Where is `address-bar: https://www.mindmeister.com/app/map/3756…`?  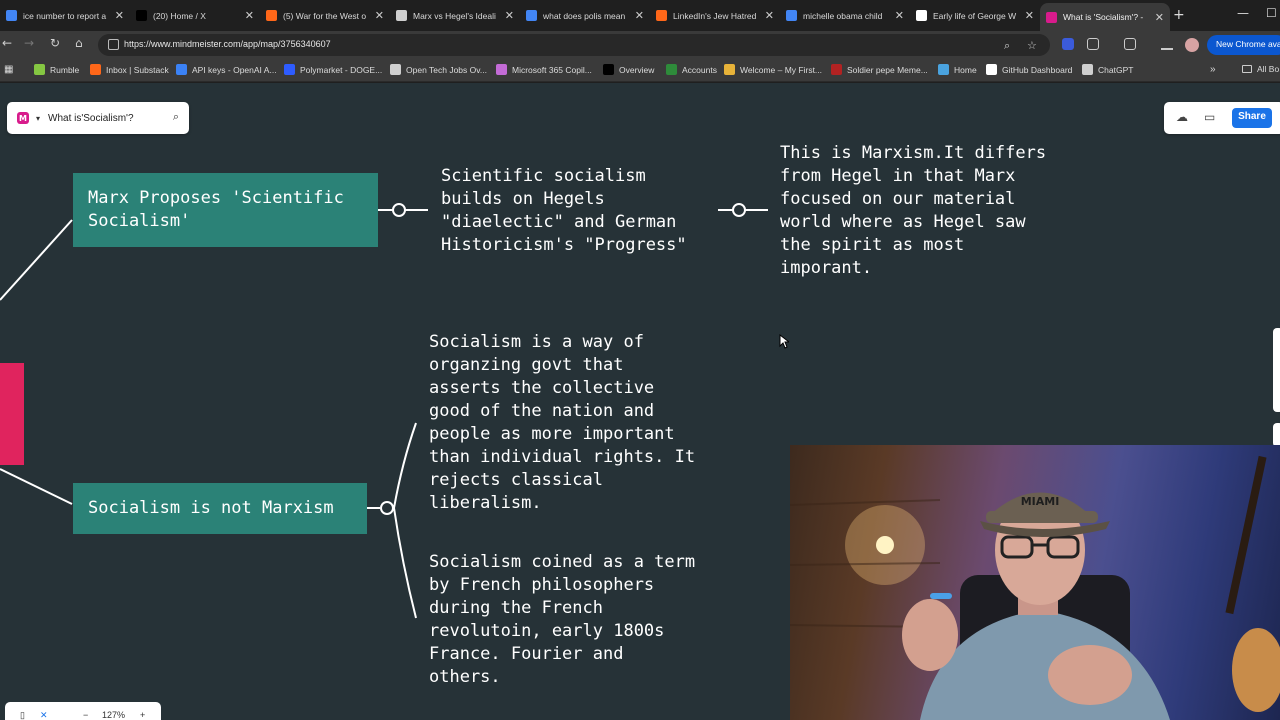 address-bar: https://www.mindmeister.com/app/map/3756… is located at coordinates (574, 45).